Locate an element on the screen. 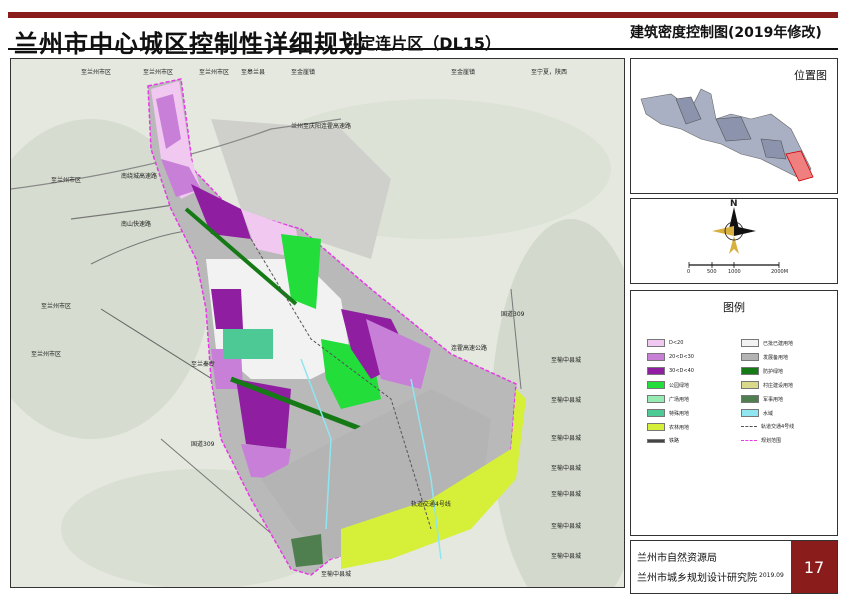 The image size is (850, 606). header-divider is located at coordinates (423, 49).